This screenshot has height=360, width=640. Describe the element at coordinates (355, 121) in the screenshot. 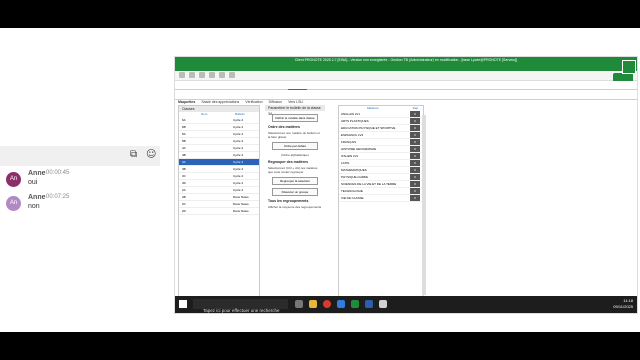

I see `subject-name: ARTS PLASTIQUES` at that location.